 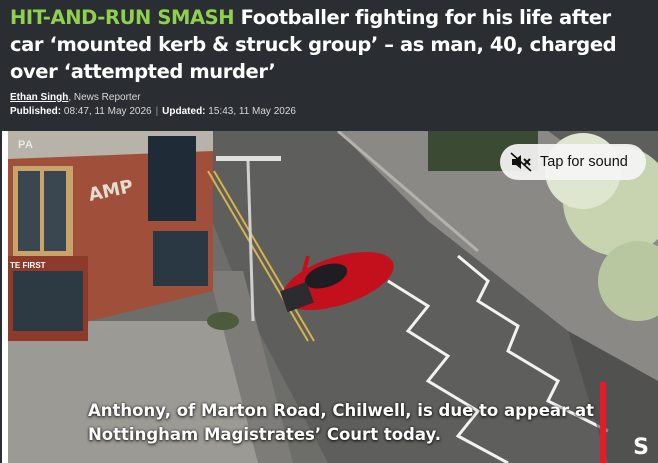 I want to click on accent-bar, so click(x=603, y=422).